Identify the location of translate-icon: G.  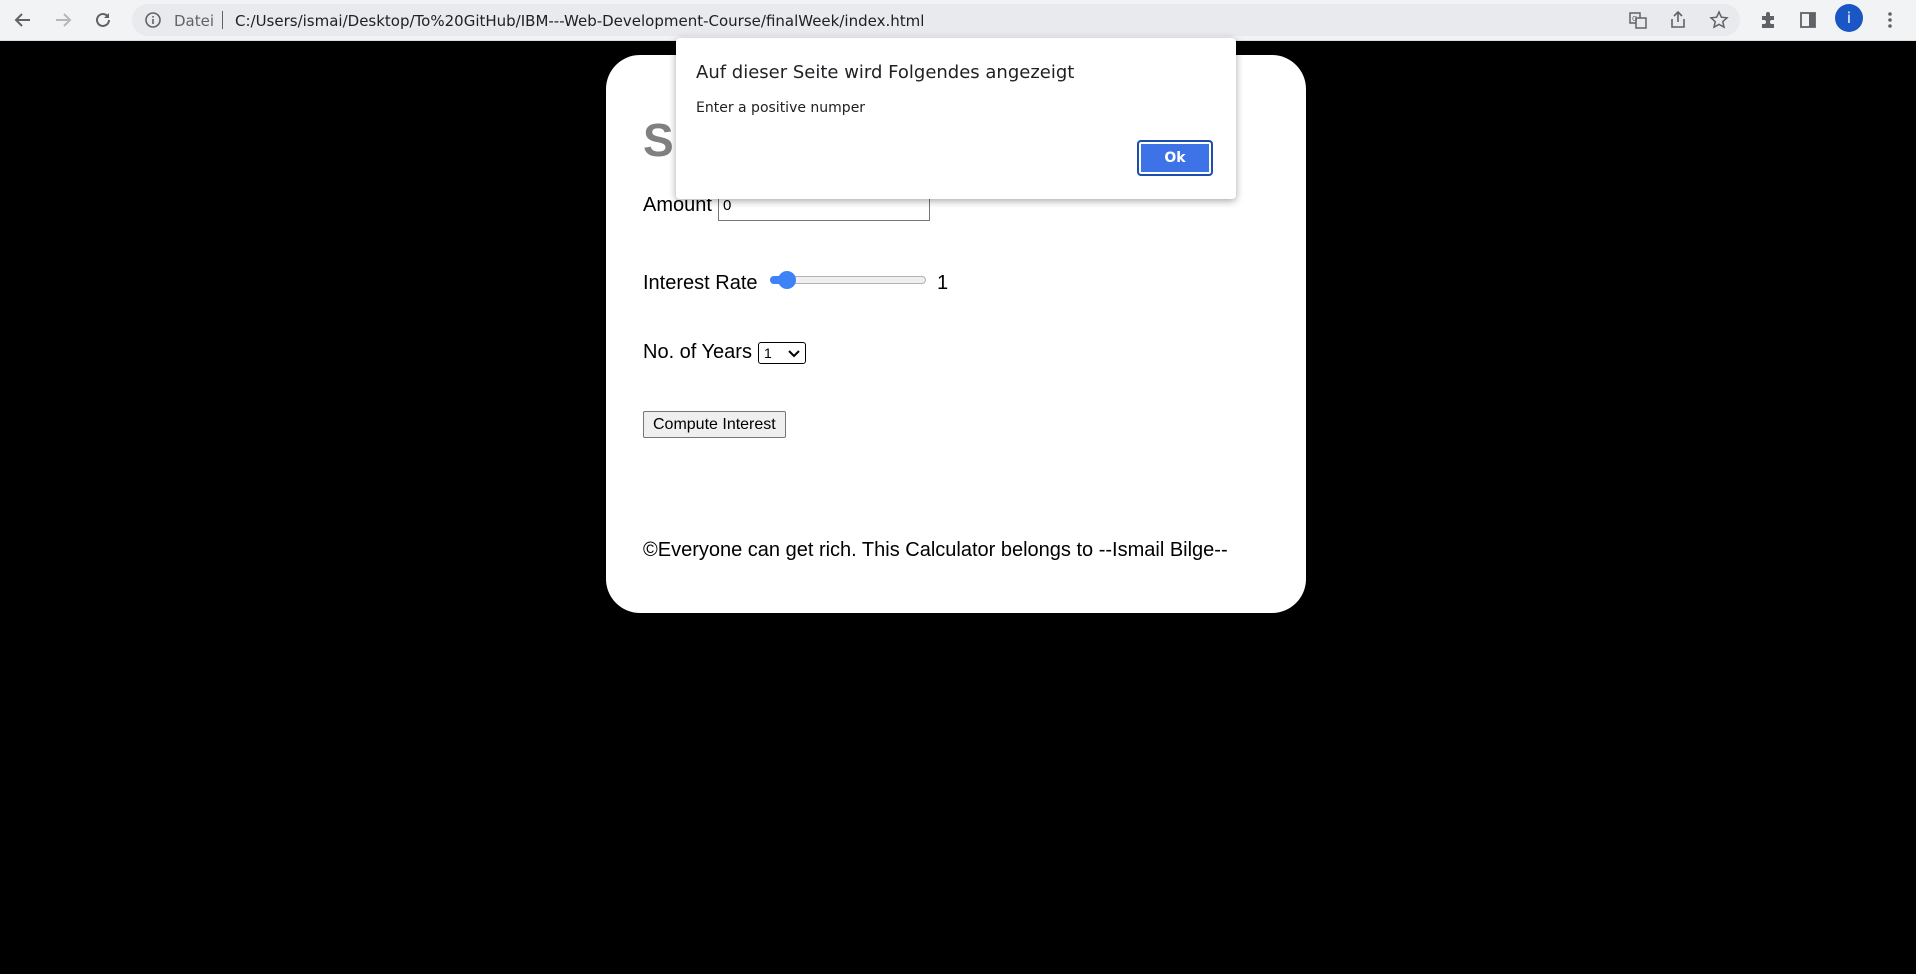
(1638, 20).